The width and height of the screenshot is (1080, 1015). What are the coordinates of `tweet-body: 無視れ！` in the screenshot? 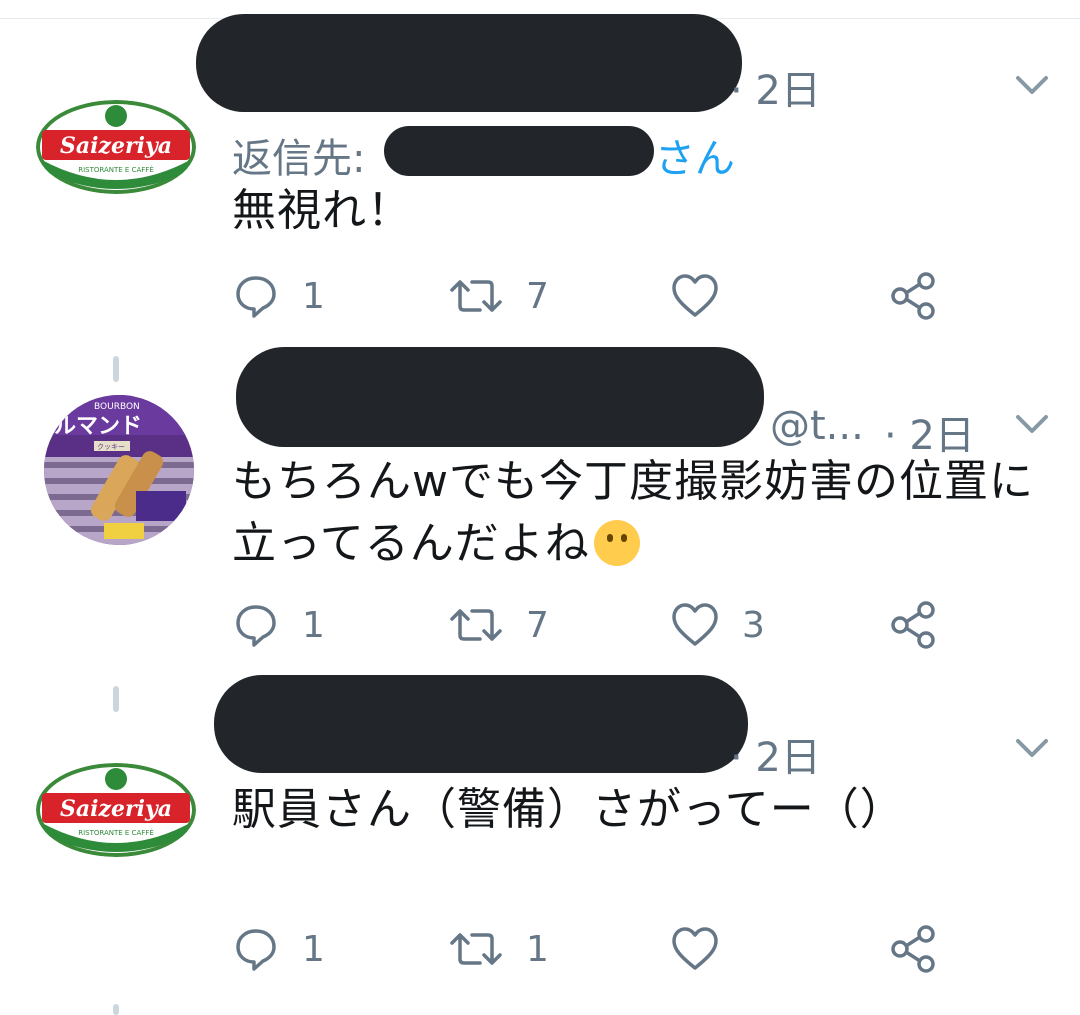 It's located at (322, 210).